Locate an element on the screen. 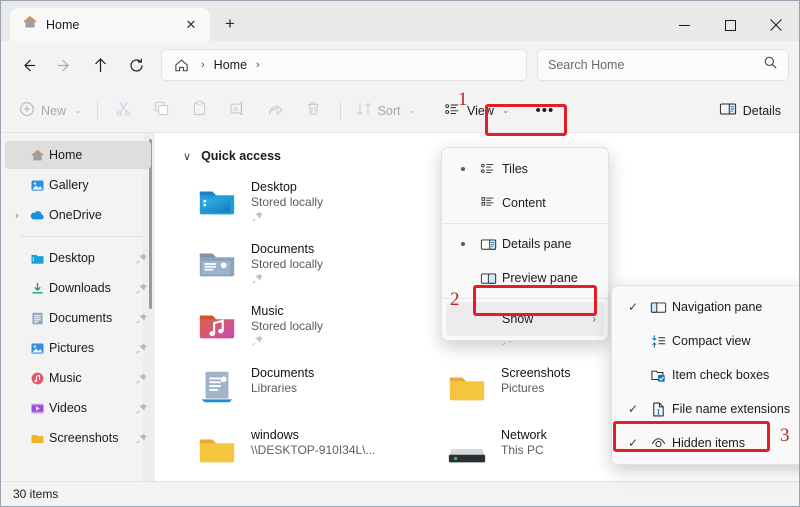 The image size is (800, 507). sidebar-item-screenshots: Screenshots is located at coordinates (78, 438).